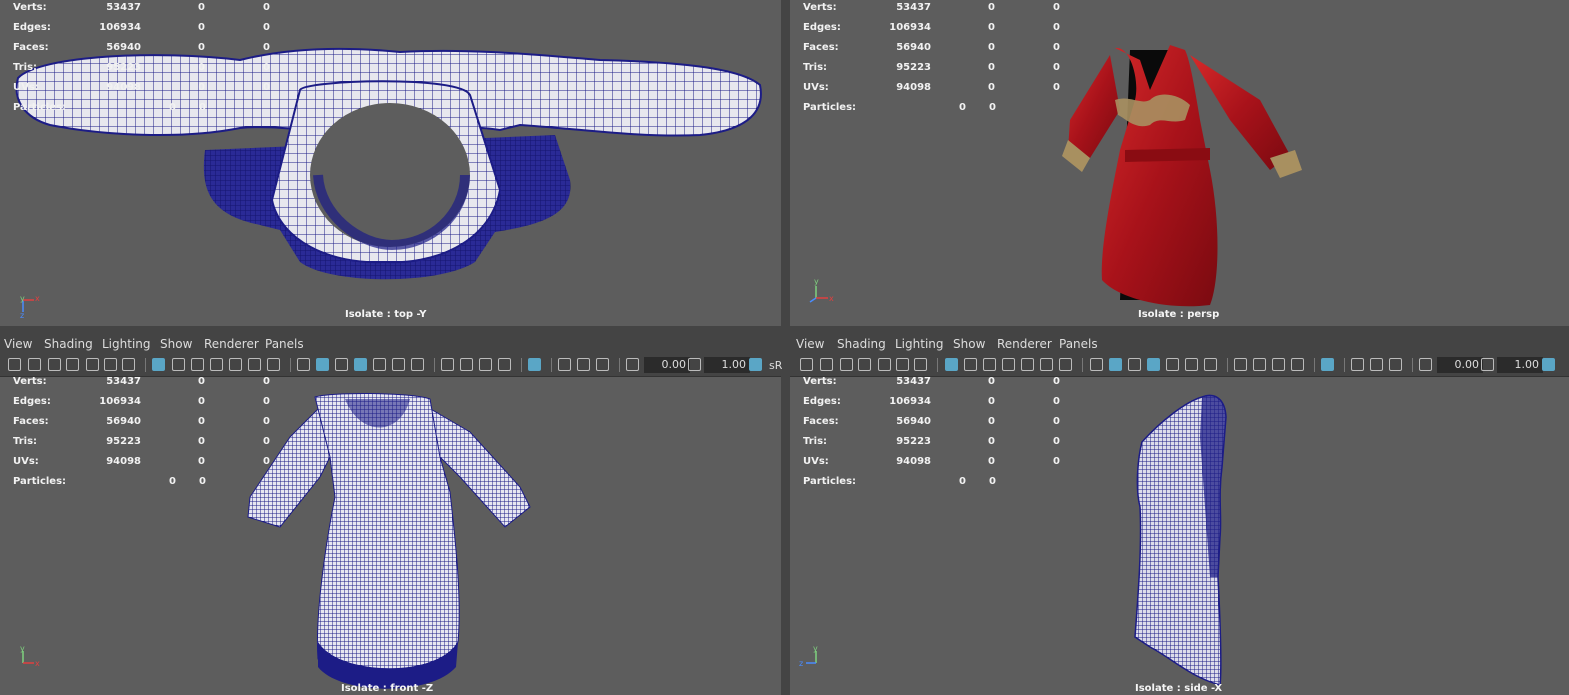 This screenshot has width=1569, height=695. I want to click on camera-label: Isolate : top -Y, so click(386, 314).